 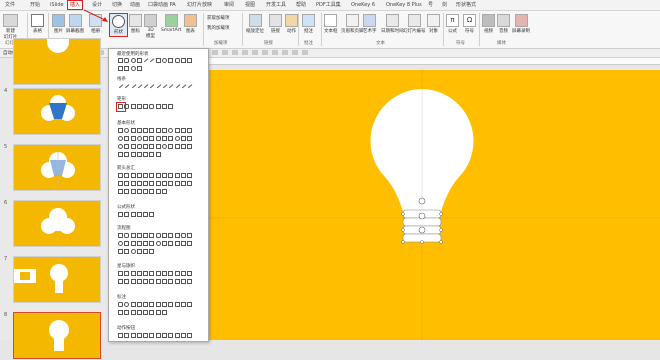 What do you see at coordinates (139, 68) in the screenshot?
I see `shape-plus` at bounding box center [139, 68].